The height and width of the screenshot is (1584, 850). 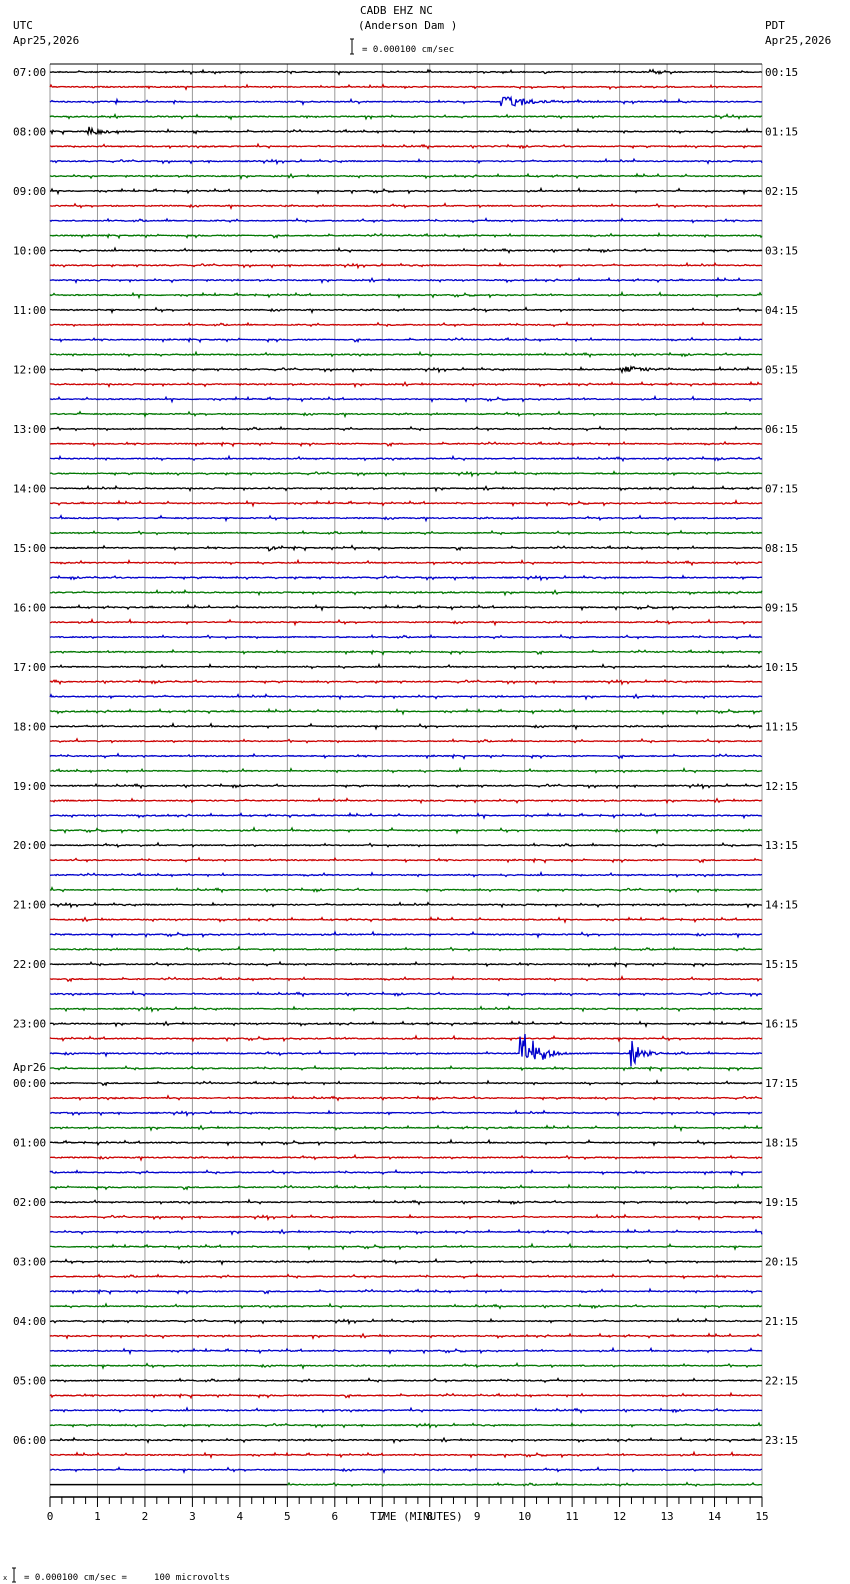 I want to click on utc-hour-label: 01:00, so click(x=29, y=1143).